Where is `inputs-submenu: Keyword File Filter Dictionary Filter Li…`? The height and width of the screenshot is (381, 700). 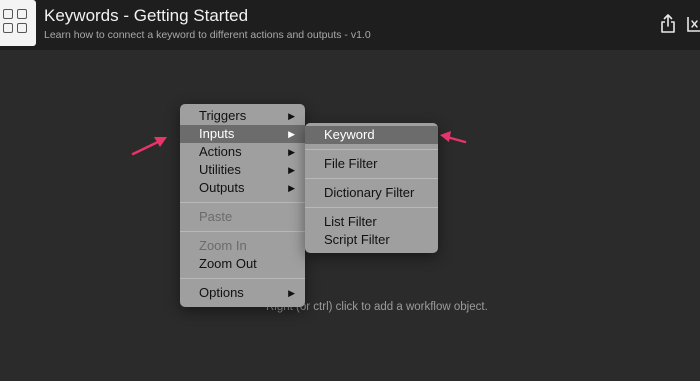
inputs-submenu: Keyword File Filter Dictionary Filter Li… is located at coordinates (371, 188).